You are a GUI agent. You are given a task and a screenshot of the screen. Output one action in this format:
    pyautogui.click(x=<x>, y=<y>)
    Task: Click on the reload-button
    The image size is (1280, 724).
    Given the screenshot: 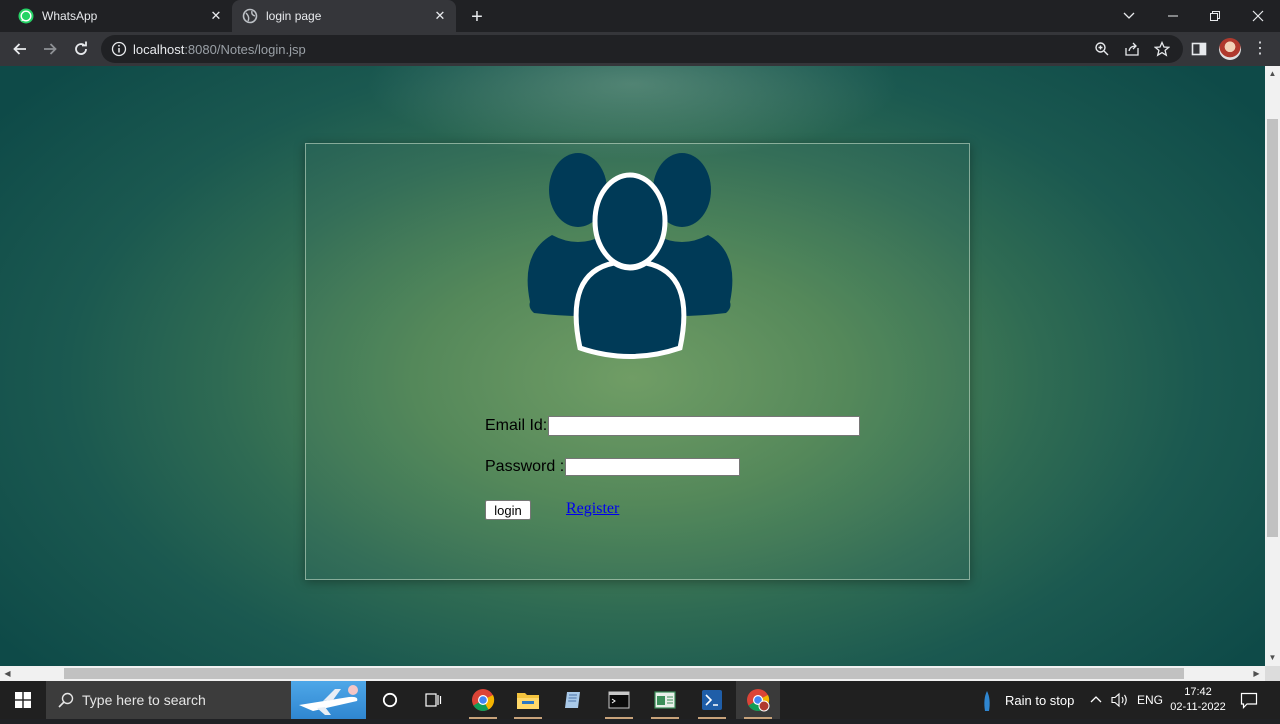 What is the action you would take?
    pyautogui.click(x=81, y=49)
    